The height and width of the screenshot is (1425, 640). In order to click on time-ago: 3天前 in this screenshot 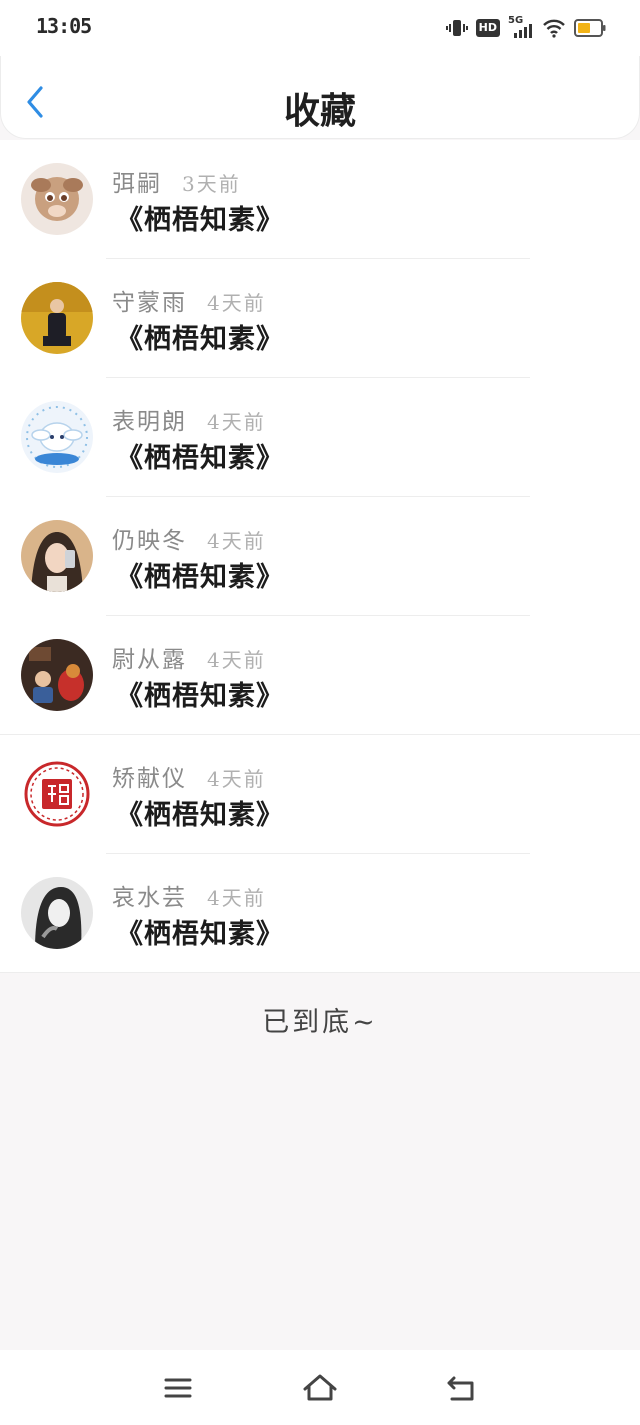, I will do `click(211, 184)`.